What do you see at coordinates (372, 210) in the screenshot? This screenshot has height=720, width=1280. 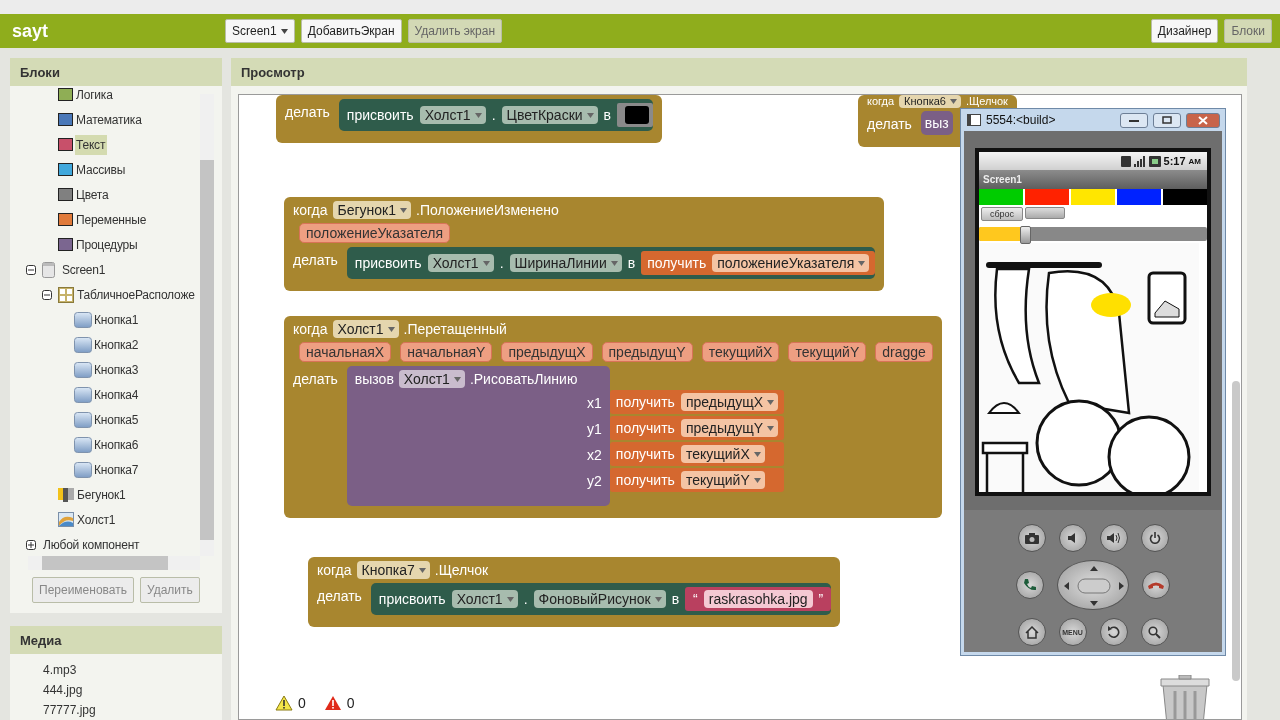 I see `component-dropdown: Бегунок1` at bounding box center [372, 210].